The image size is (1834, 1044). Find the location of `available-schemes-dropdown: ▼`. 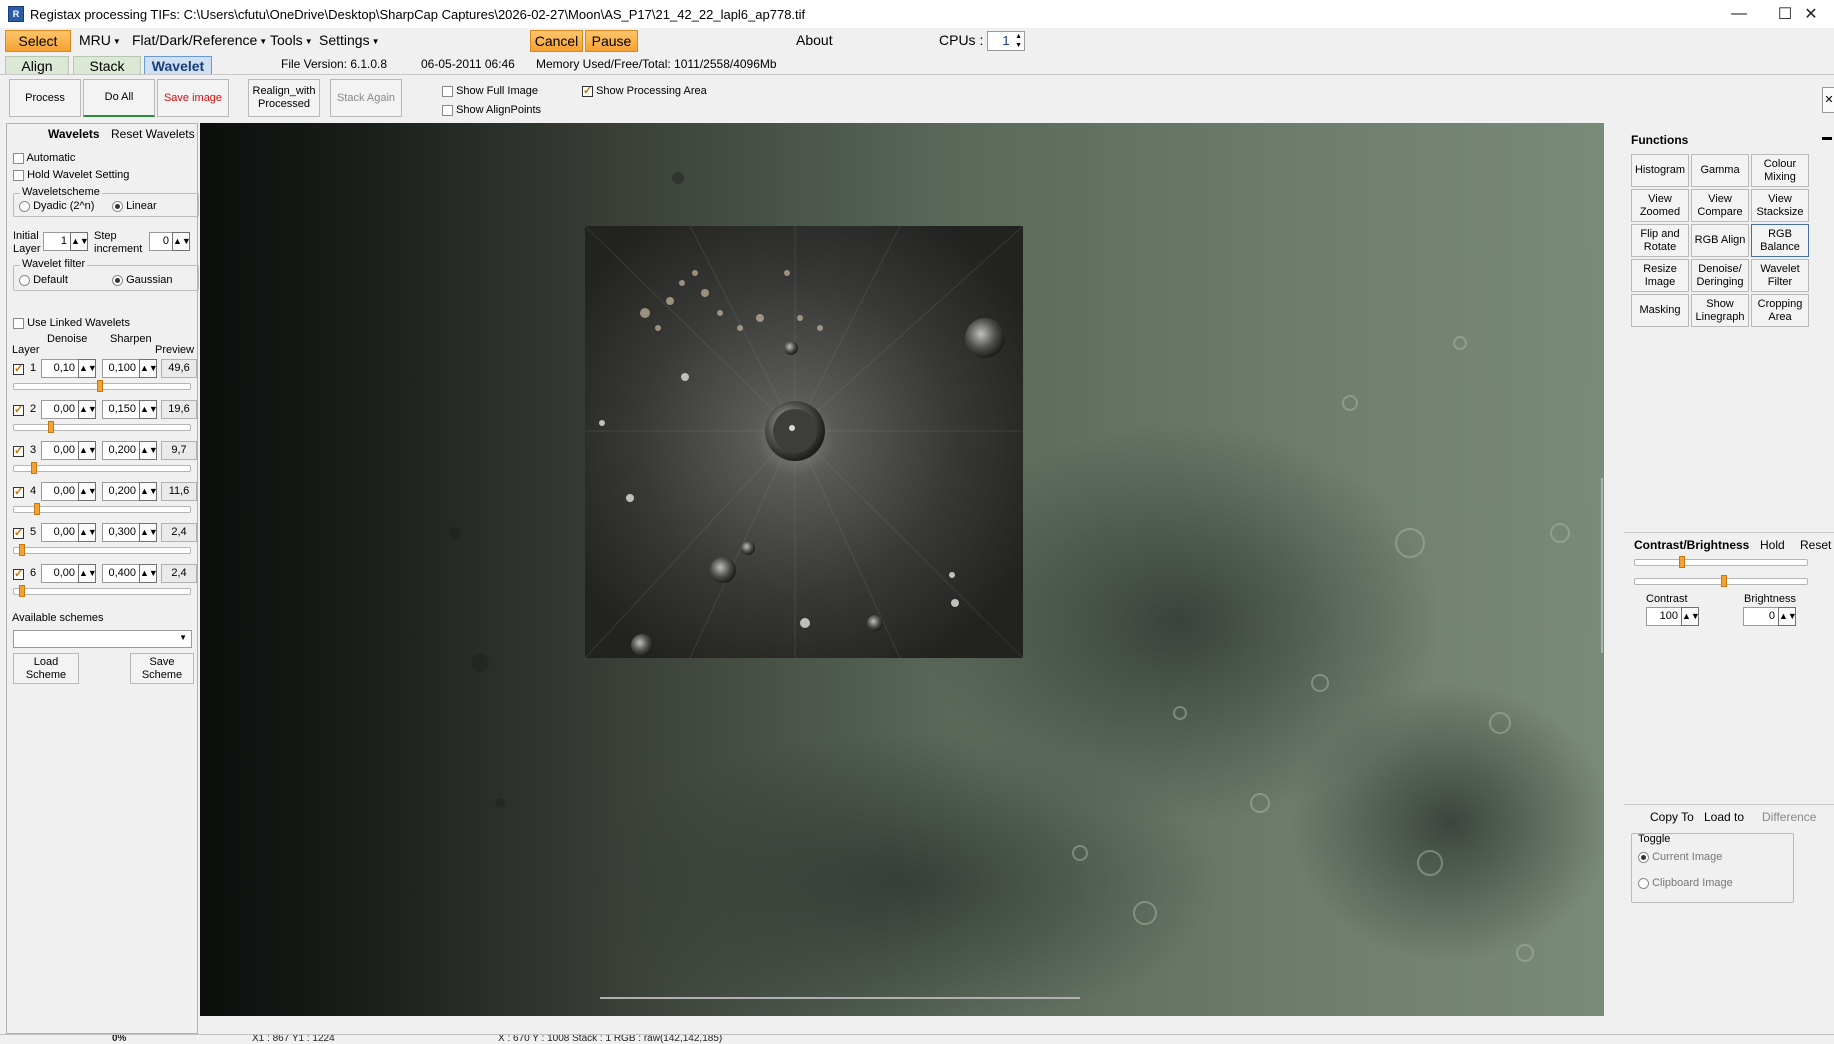

available-schemes-dropdown: ▼ is located at coordinates (102, 639).